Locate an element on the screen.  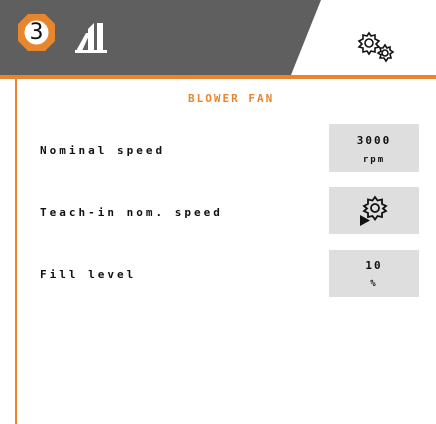
gears-icon is located at coordinates (376, 47).